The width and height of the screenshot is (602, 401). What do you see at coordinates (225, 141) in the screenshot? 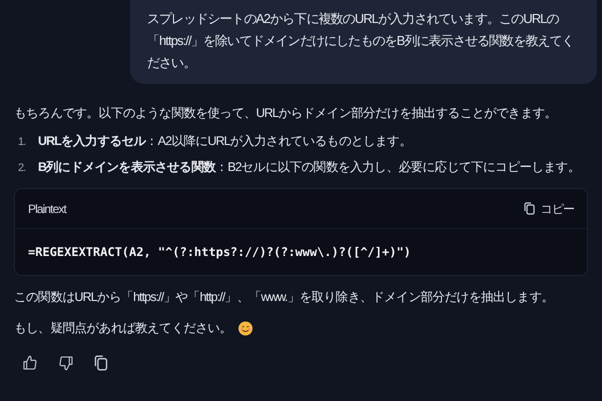
I see `list-item-text: URLを入力するセル：A2以降にURLが入力されているものとします。` at bounding box center [225, 141].